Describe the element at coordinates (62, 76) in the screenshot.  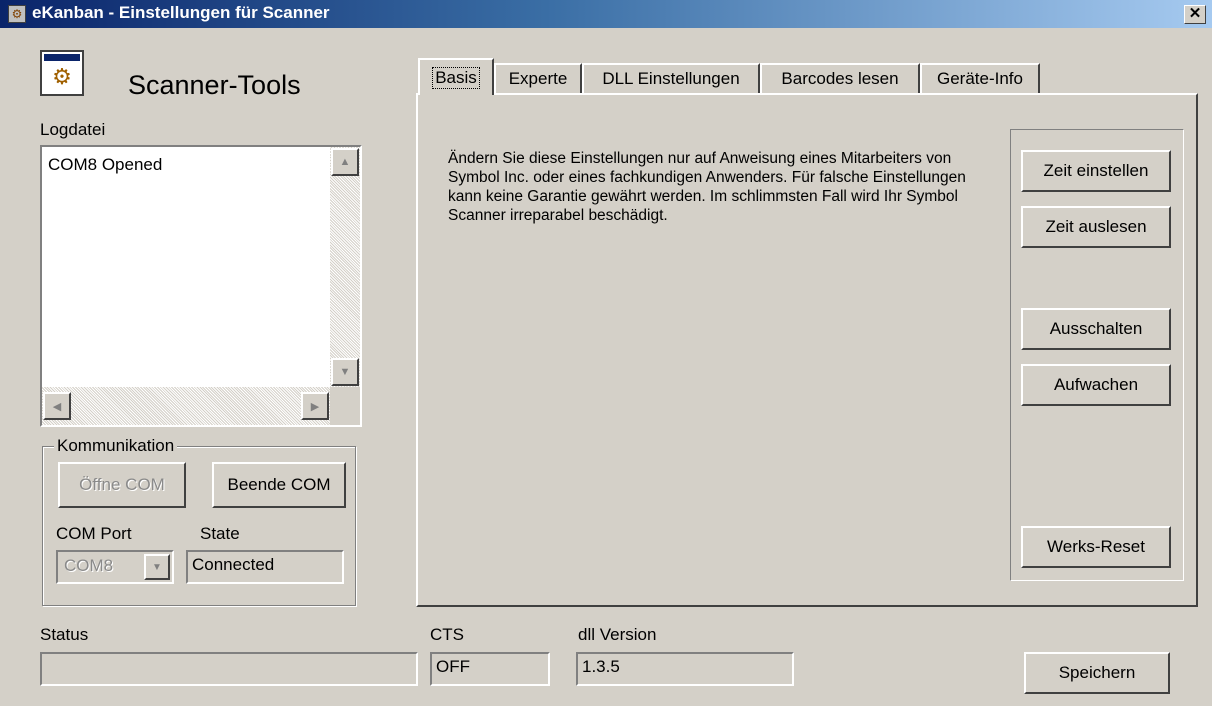
I see `logo-gear-glyph: ⚙` at that location.